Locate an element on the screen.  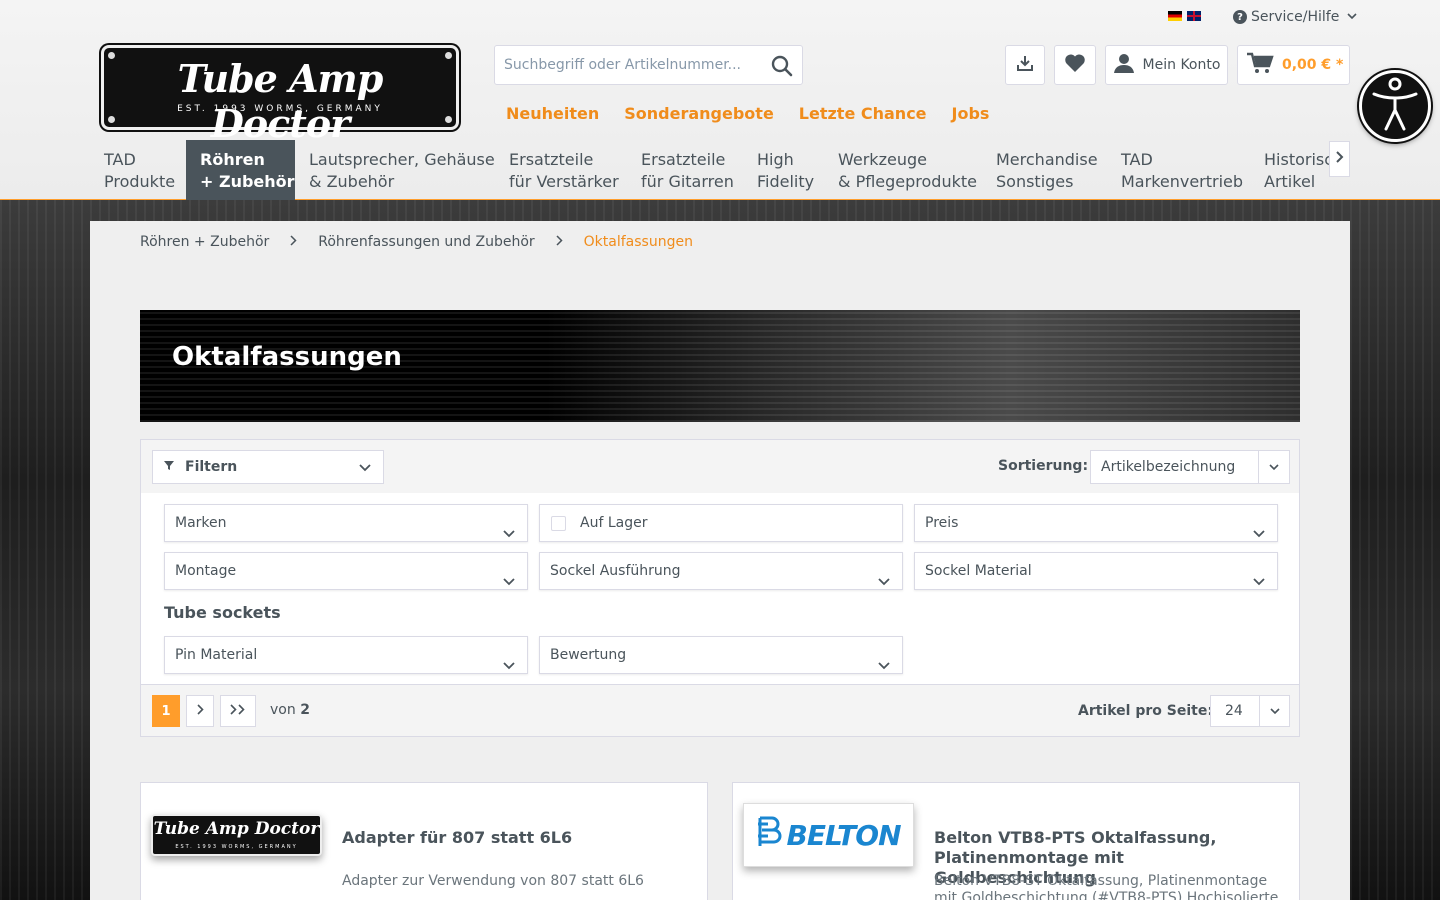
per-page-select: 24 is located at coordinates (1250, 711).